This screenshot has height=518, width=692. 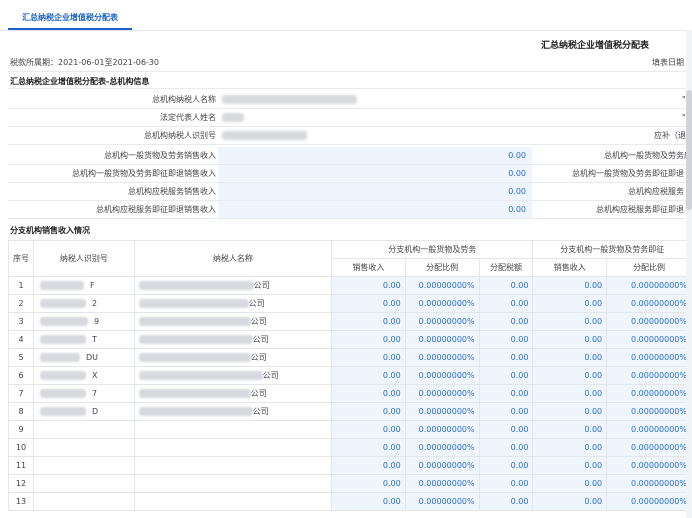 I want to click on row-number: 6, so click(x=21, y=375).